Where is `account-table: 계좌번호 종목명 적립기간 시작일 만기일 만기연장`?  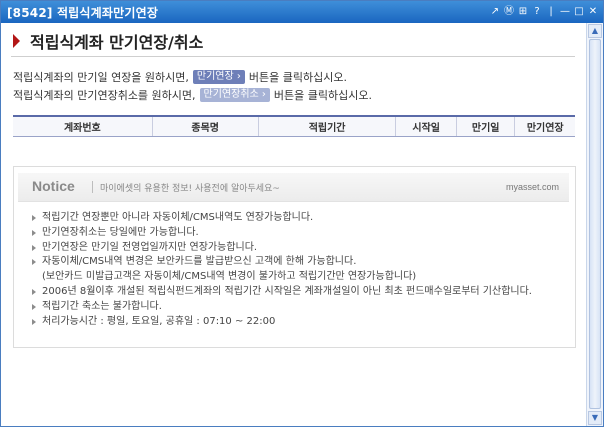 account-table: 계좌번호 종목명 적립기간 시작일 만기일 만기연장 is located at coordinates (294, 126).